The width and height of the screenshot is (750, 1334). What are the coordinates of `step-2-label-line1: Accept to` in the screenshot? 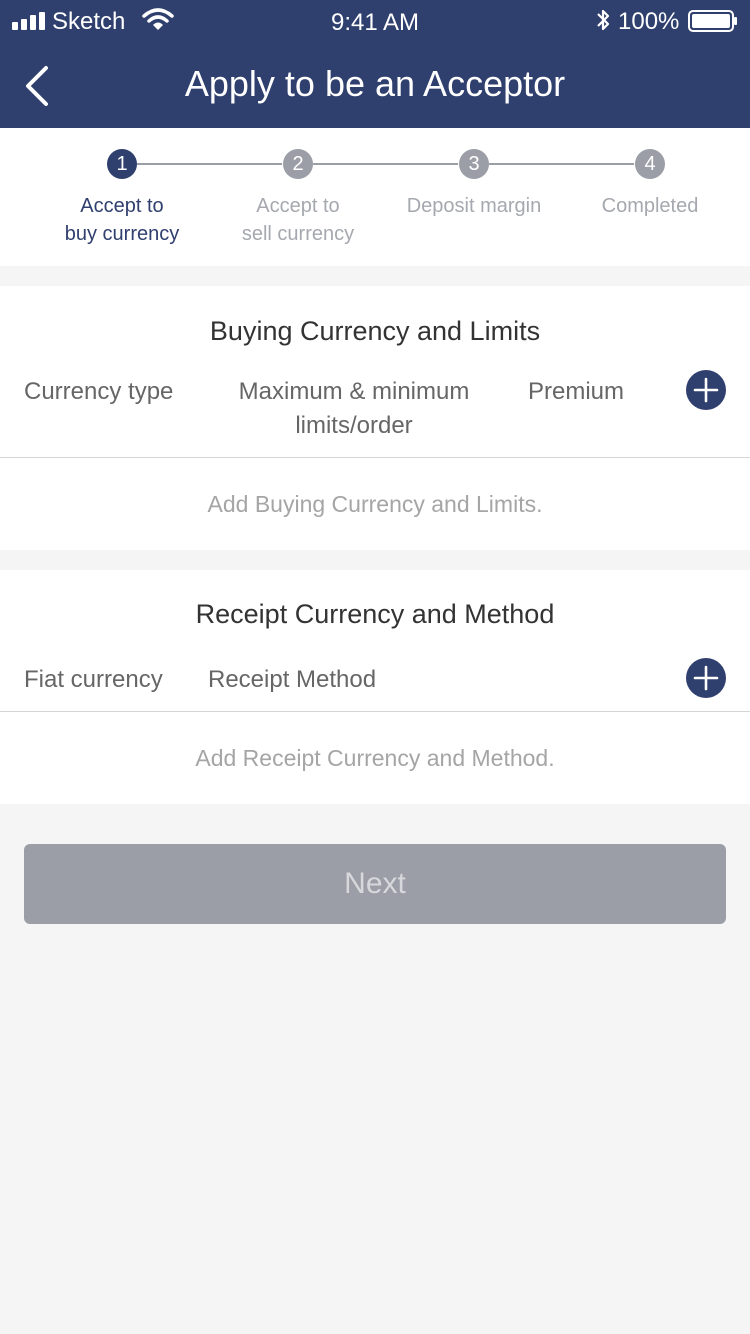 It's located at (298, 206).